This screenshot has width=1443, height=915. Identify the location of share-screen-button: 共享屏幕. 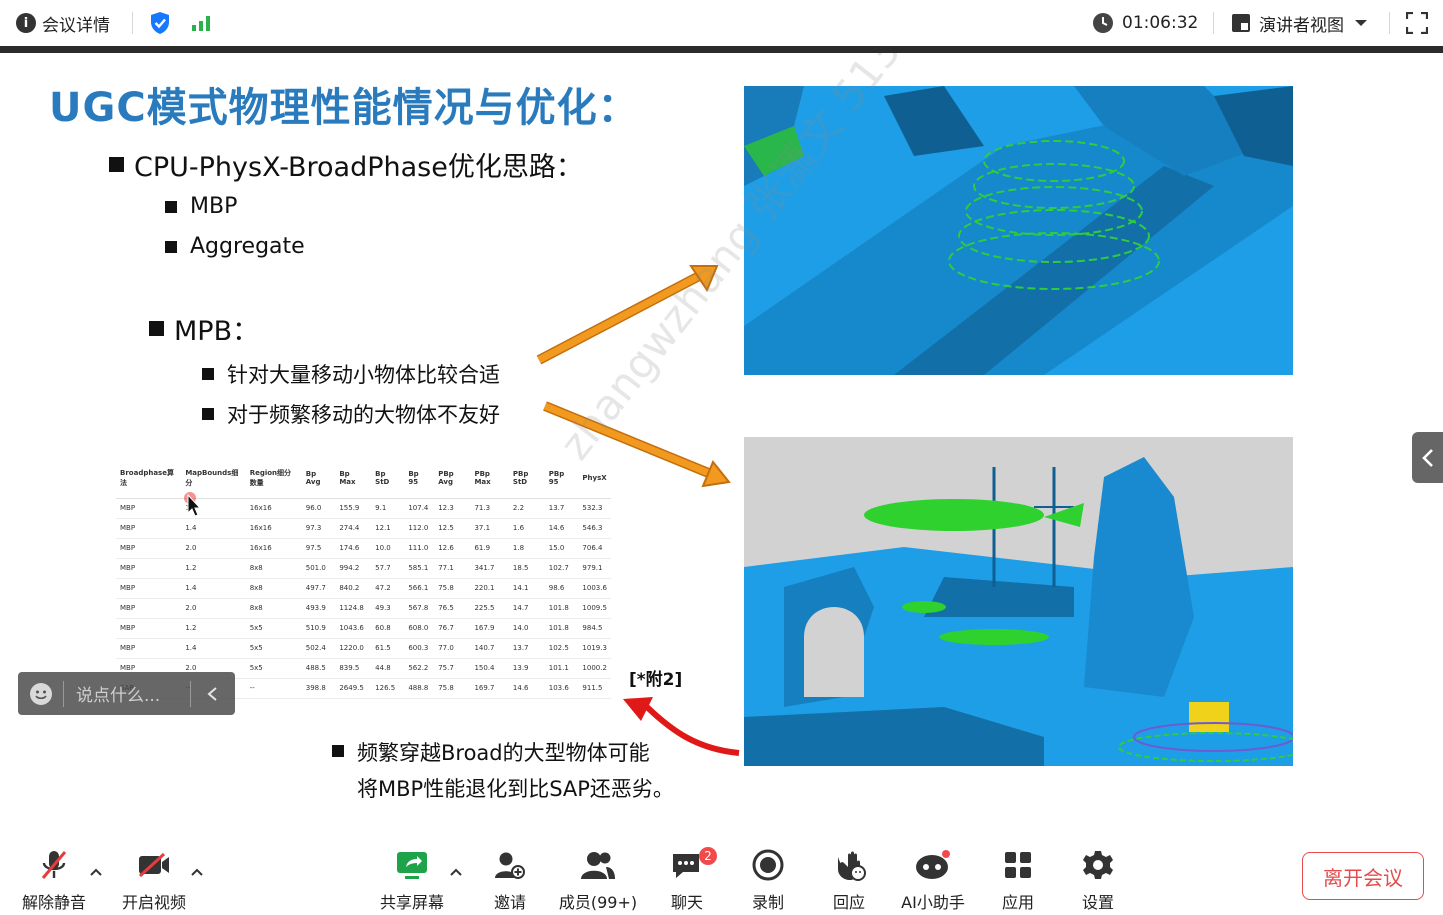
(412, 876).